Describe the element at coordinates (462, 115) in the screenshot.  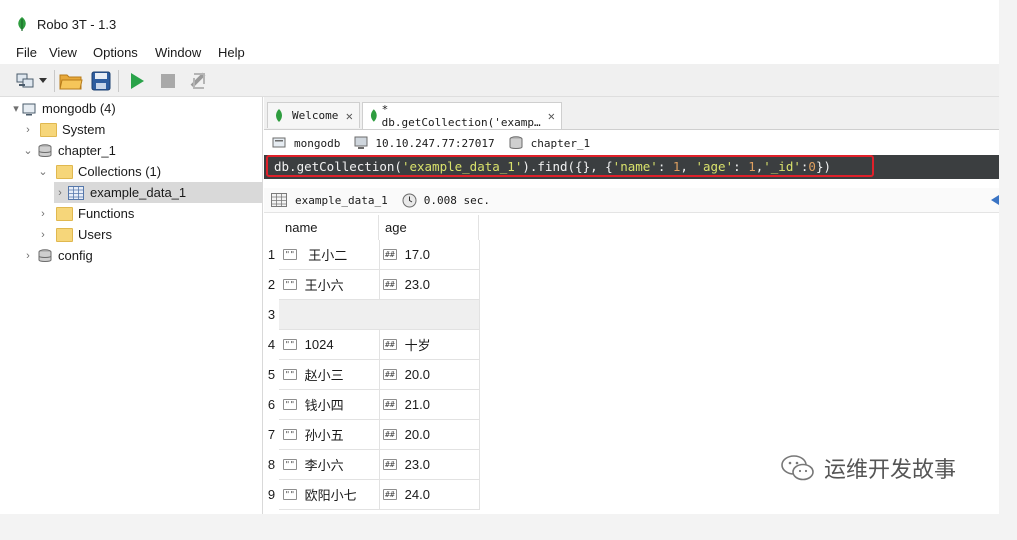
I see `tab-query: * db.getCollection('examp… ✕` at that location.